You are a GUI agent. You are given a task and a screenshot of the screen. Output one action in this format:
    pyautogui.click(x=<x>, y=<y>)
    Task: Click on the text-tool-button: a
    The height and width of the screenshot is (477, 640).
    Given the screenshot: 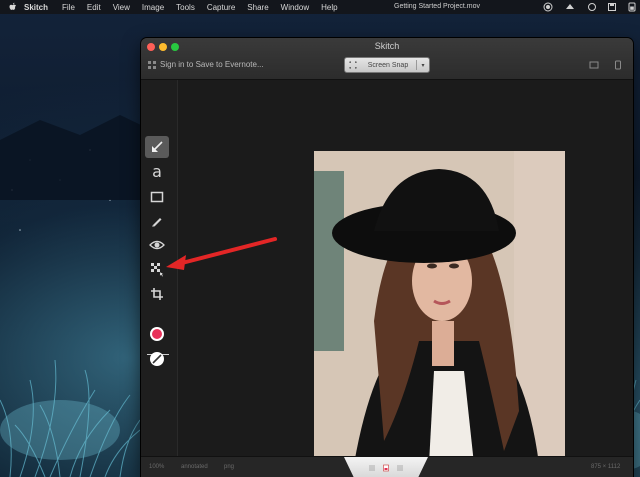 What is the action you would take?
    pyautogui.click(x=157, y=172)
    